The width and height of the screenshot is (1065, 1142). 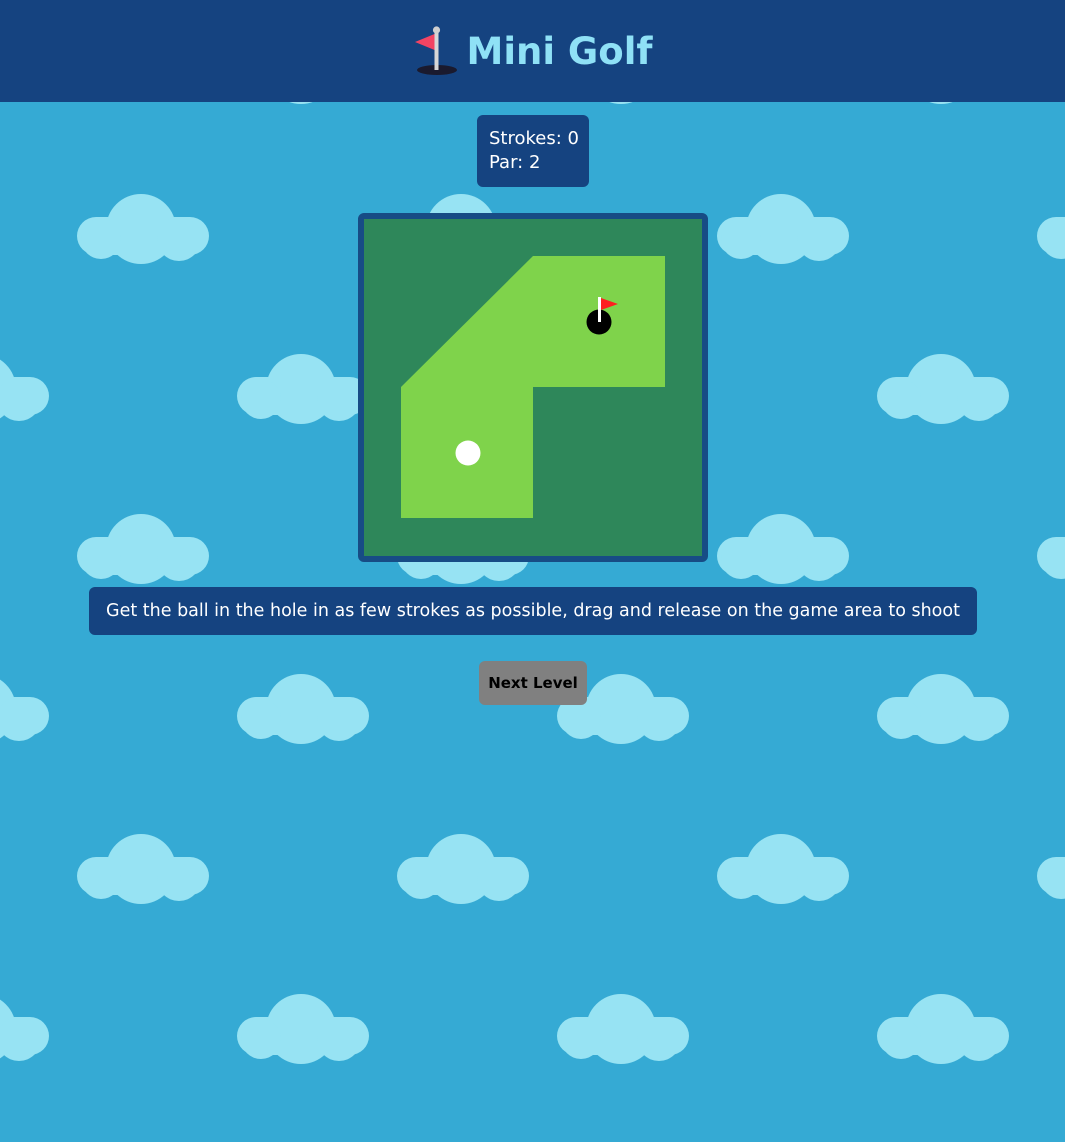 I want to click on game-area, so click(x=533, y=387).